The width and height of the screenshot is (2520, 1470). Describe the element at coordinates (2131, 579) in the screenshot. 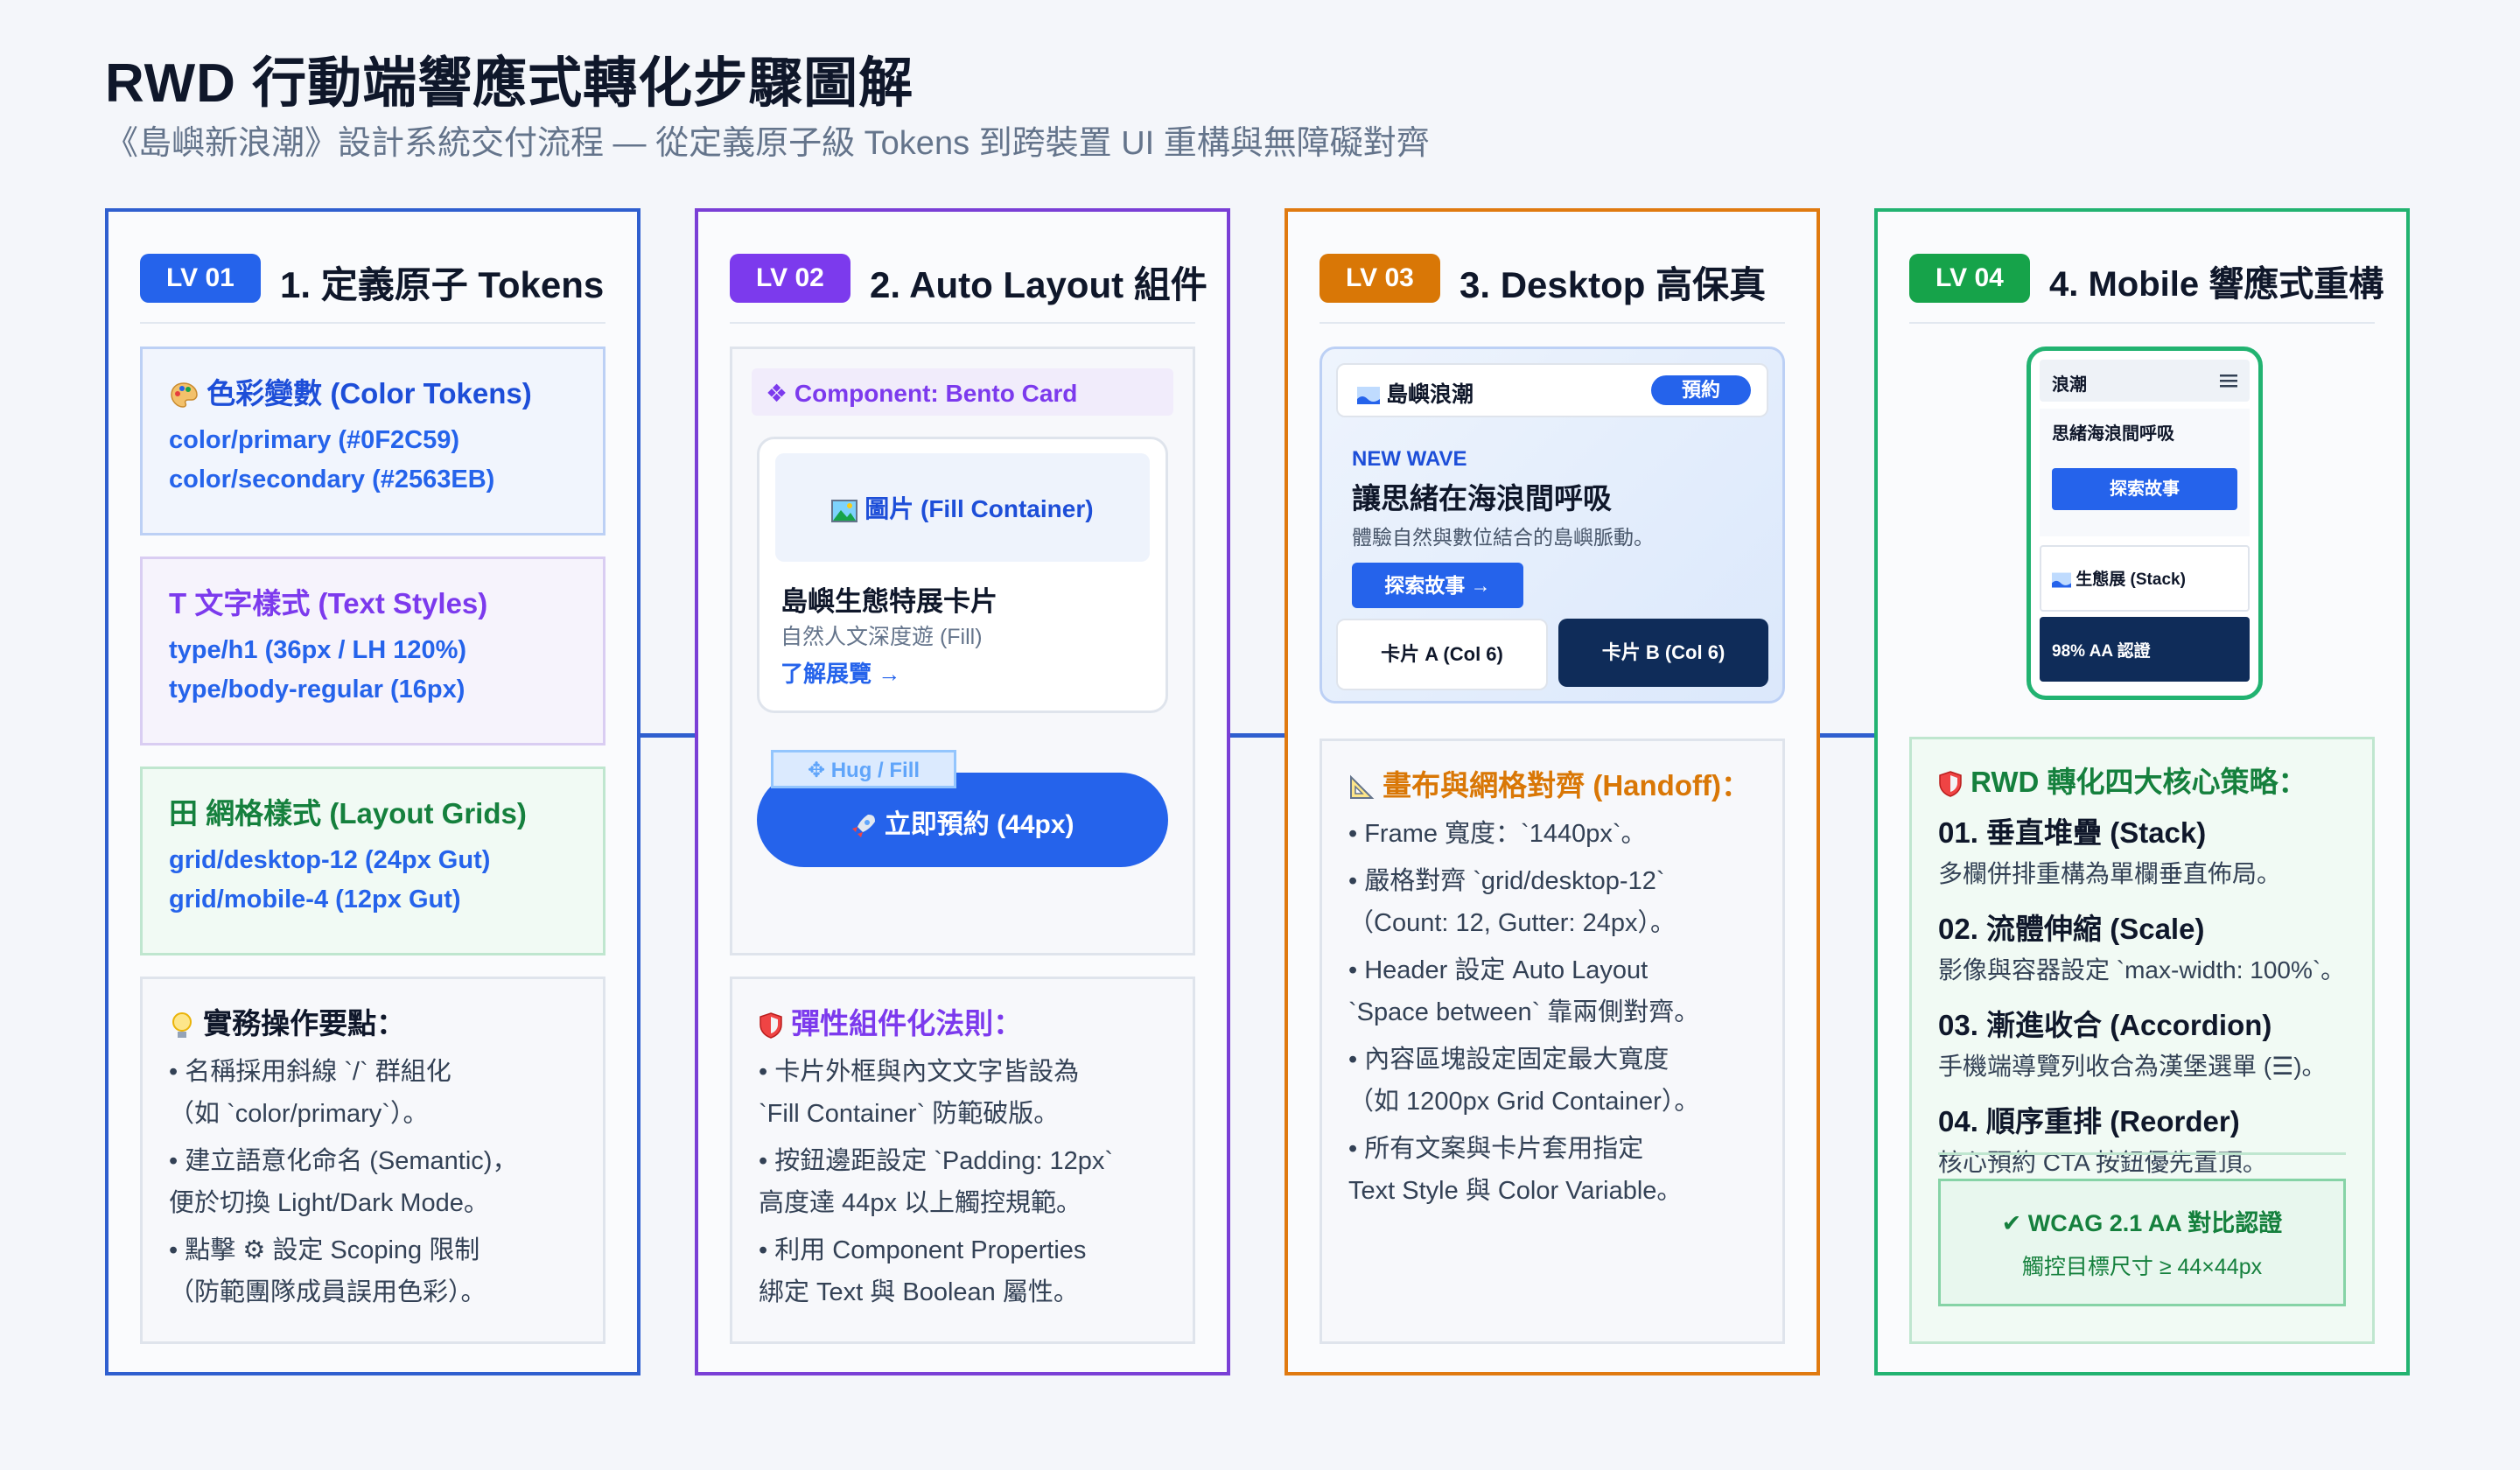

I see `phone-stack-label: 生態展 (Stack)` at that location.